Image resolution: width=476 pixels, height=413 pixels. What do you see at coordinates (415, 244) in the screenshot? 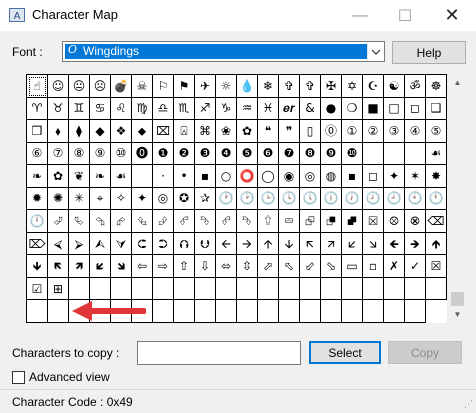
I see `char-cell: 🡺` at bounding box center [415, 244].